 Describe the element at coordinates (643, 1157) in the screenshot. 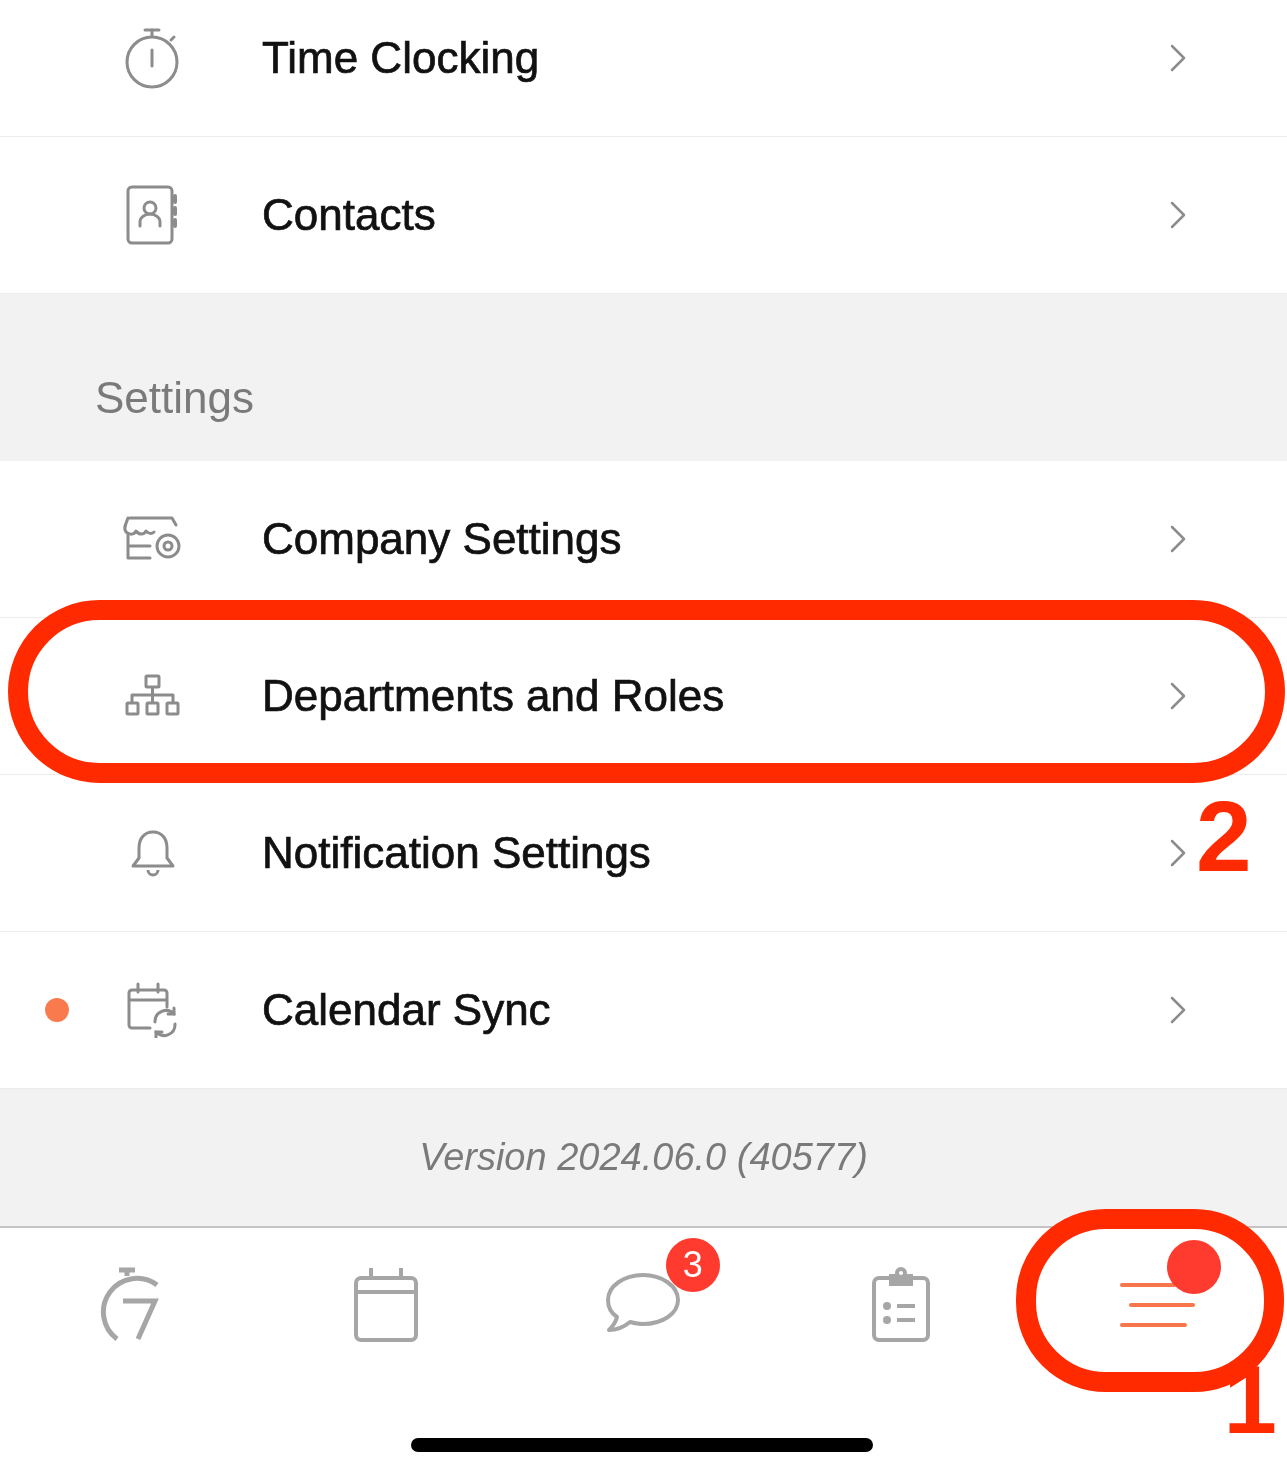

I see `version-text: Version 2024.06.0 (40577)` at that location.